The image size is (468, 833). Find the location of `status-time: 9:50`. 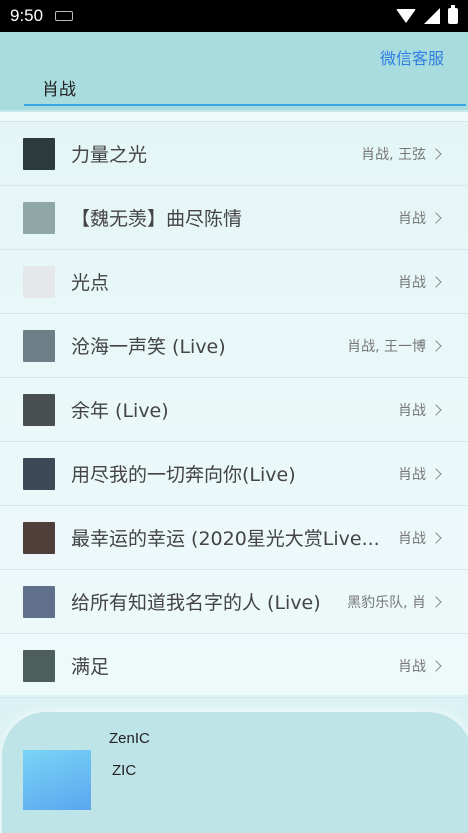

status-time: 9:50 is located at coordinates (27, 15).